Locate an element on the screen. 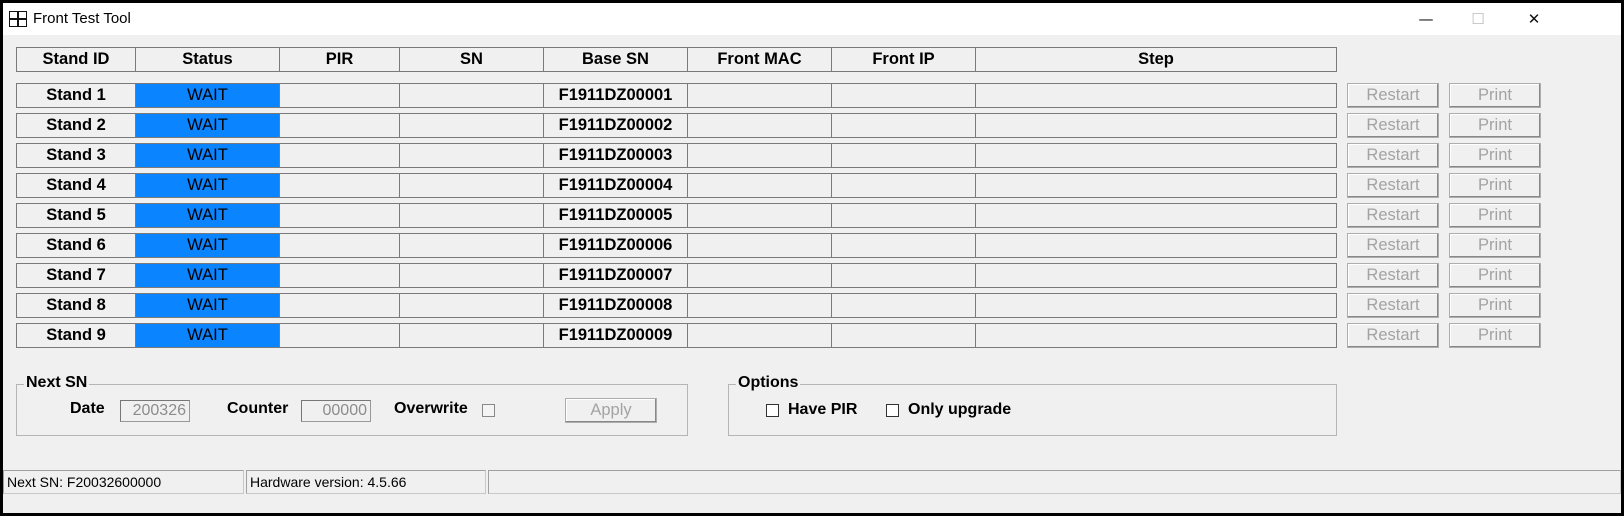 The width and height of the screenshot is (1624, 516). minimize-button: — is located at coordinates (1426, 19).